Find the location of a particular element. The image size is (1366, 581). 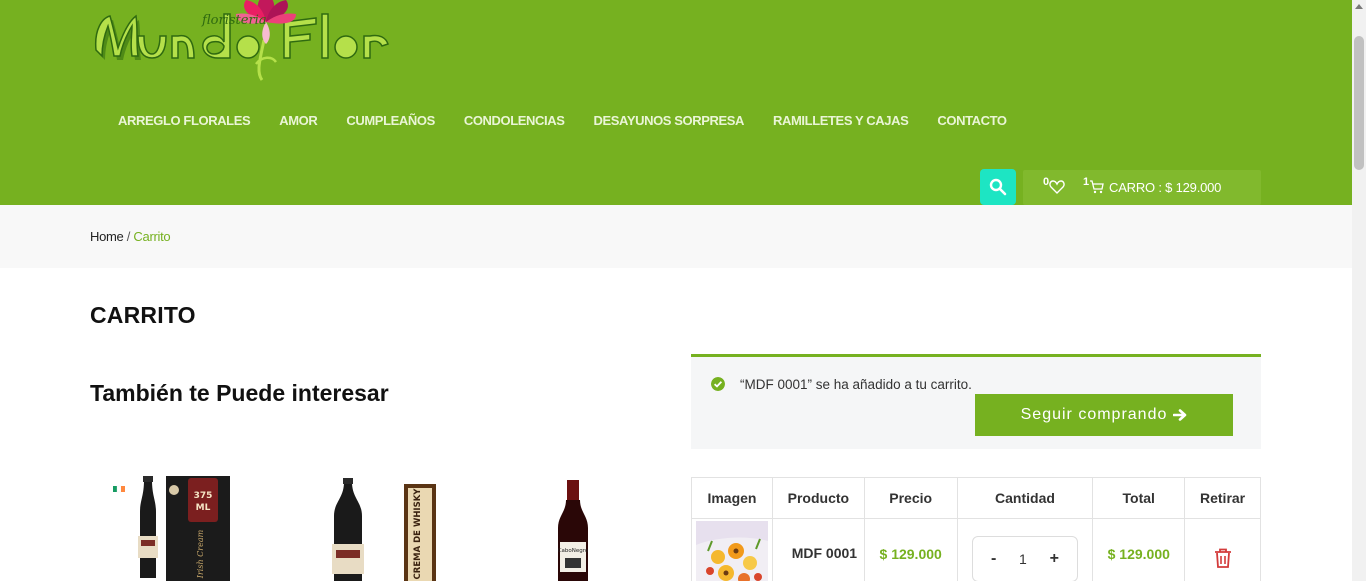

related-products-title: También te Puede interesar is located at coordinates (239, 393).